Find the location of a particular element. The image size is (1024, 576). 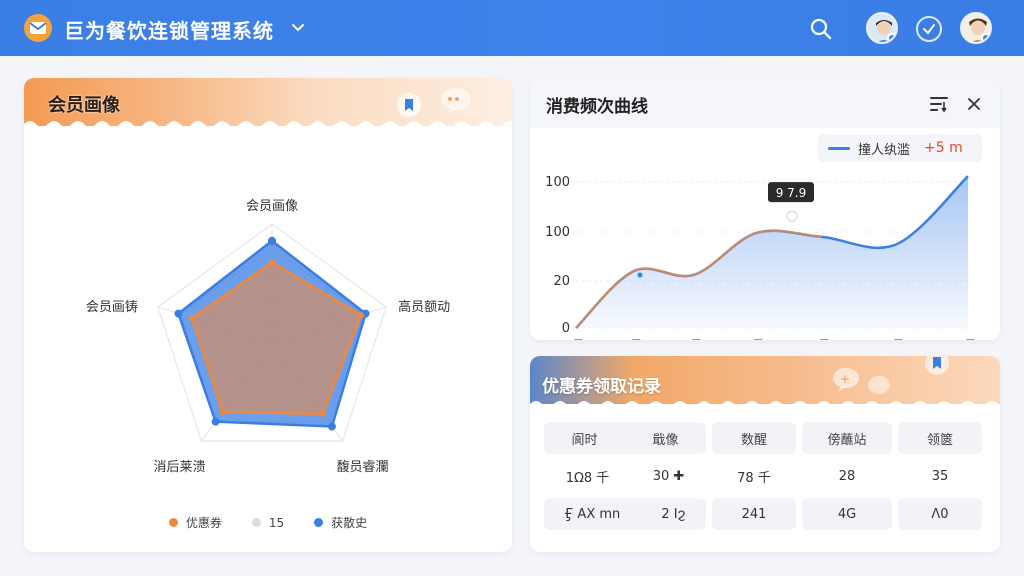

x-tick-label: 7月 is located at coordinates (893, 339).